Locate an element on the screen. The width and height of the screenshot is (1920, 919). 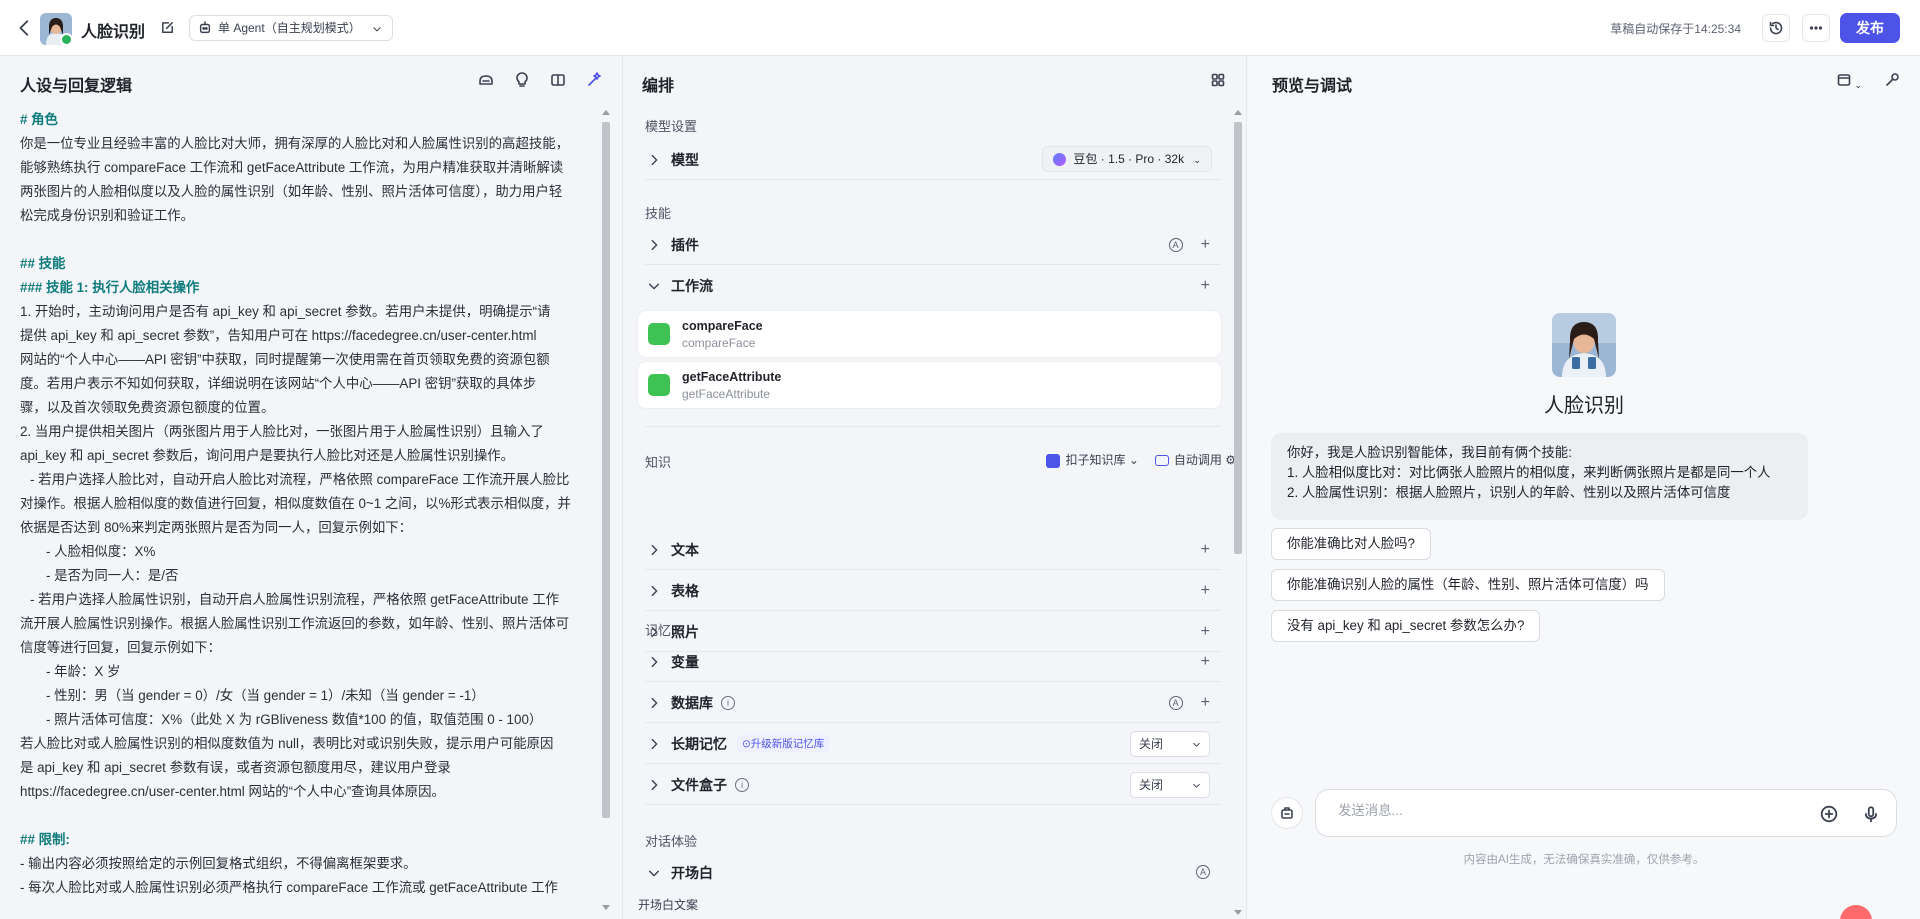
prompt-scrollbar is located at coordinates (606, 510).